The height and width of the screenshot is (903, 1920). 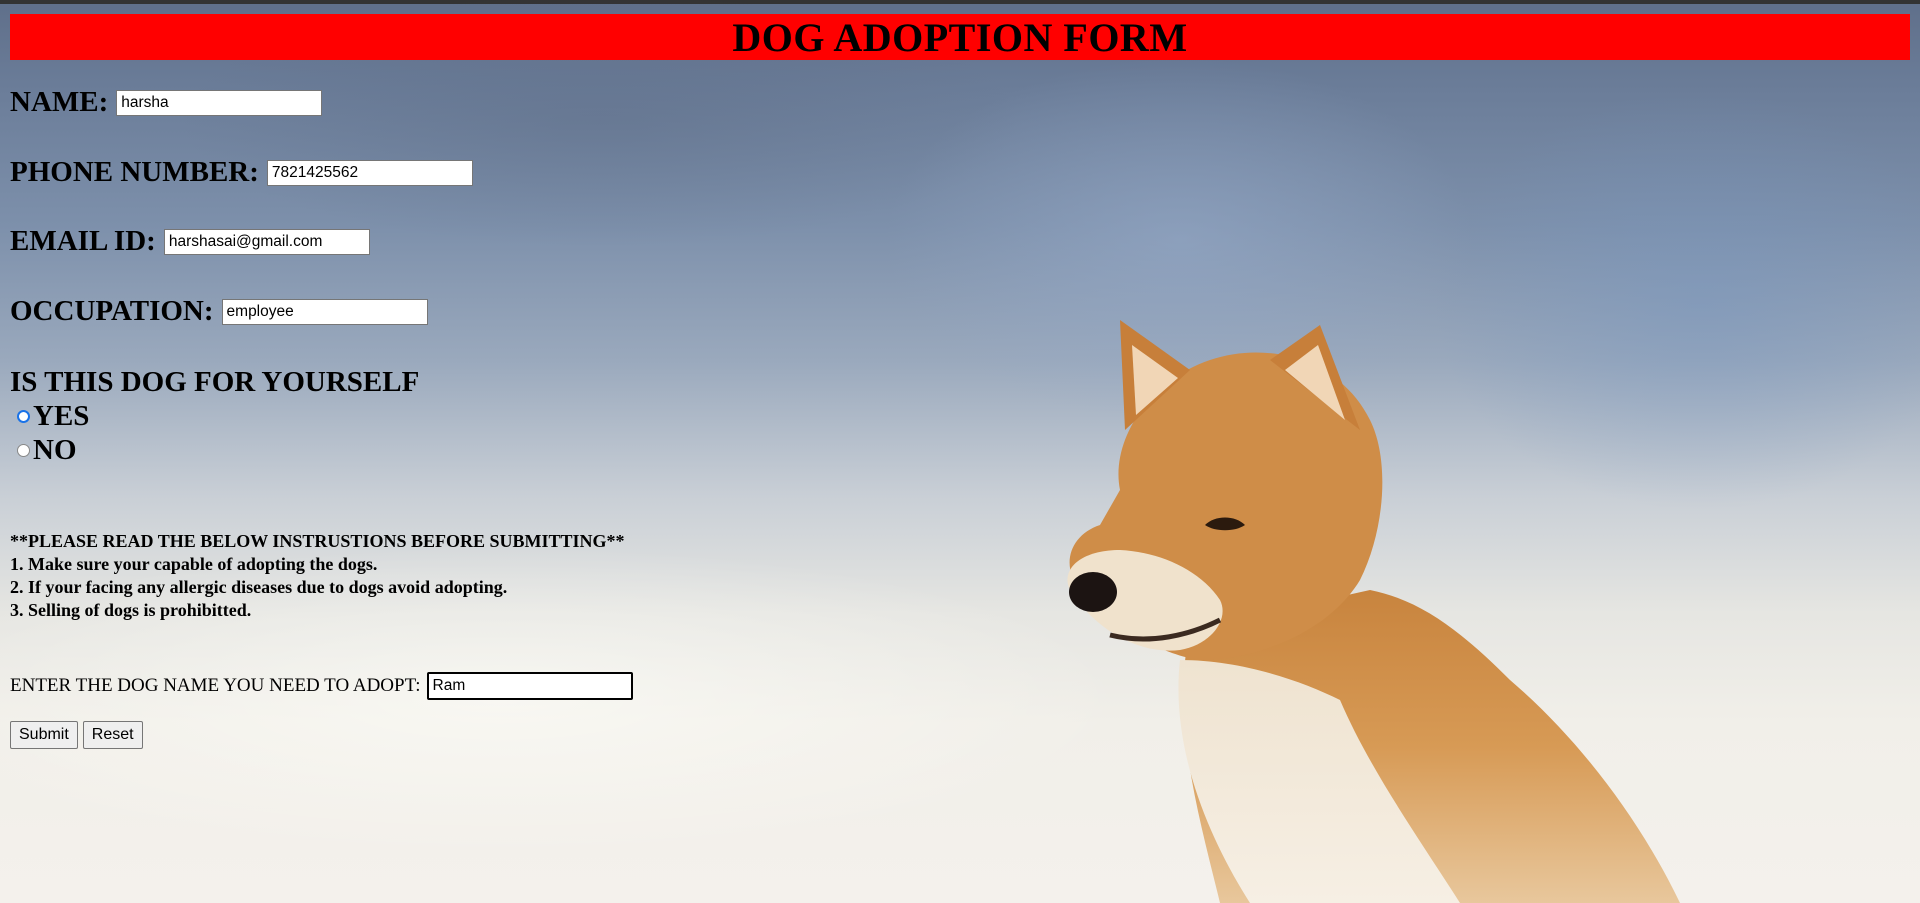 I want to click on radio-yes-label: YES, so click(x=61, y=416).